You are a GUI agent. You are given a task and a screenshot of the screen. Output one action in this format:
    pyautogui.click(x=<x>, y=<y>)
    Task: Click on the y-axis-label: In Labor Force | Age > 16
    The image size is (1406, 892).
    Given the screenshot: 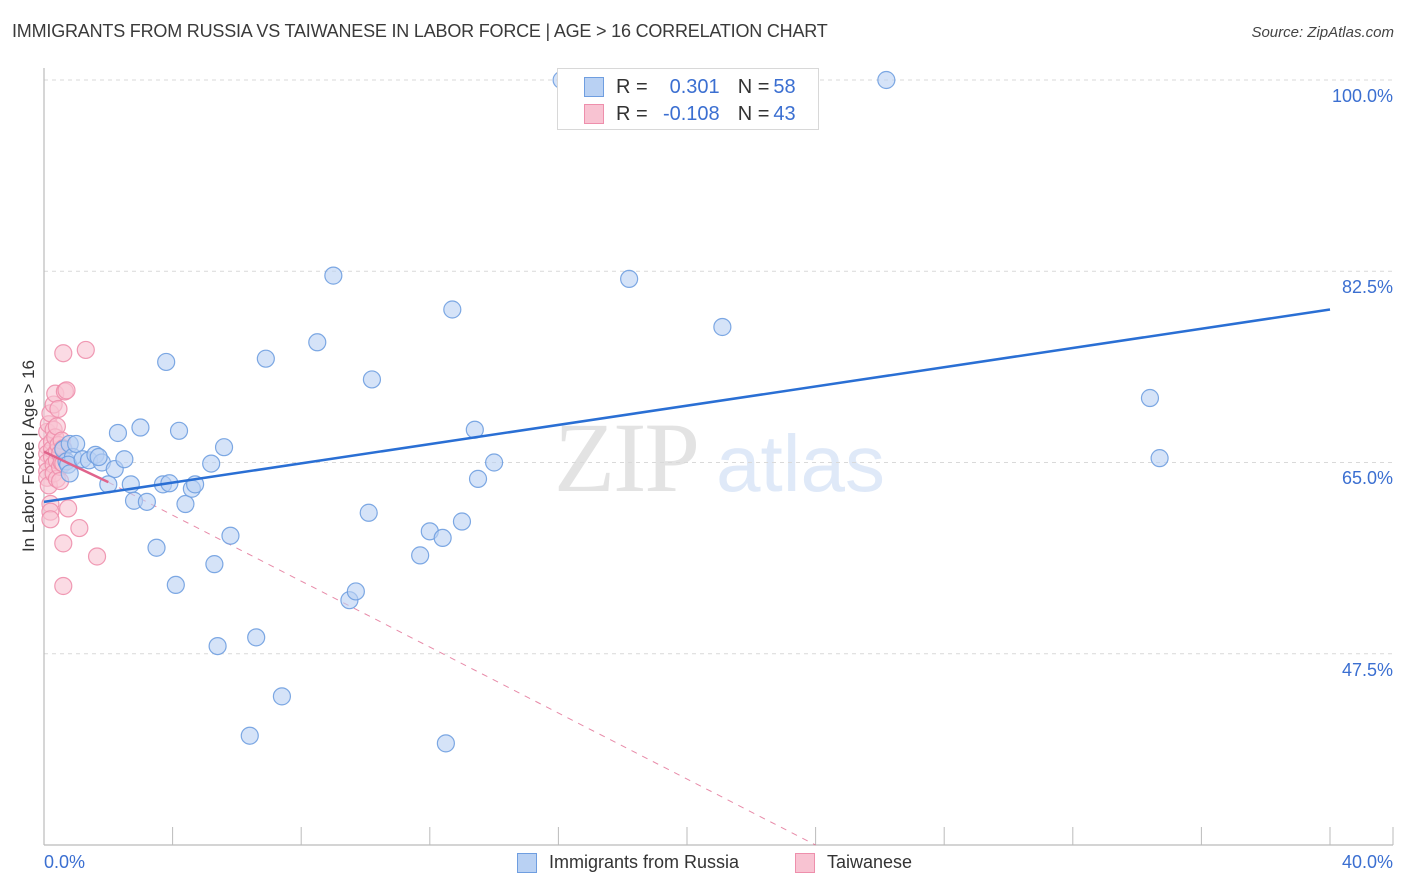 What is the action you would take?
    pyautogui.click(x=28, y=456)
    